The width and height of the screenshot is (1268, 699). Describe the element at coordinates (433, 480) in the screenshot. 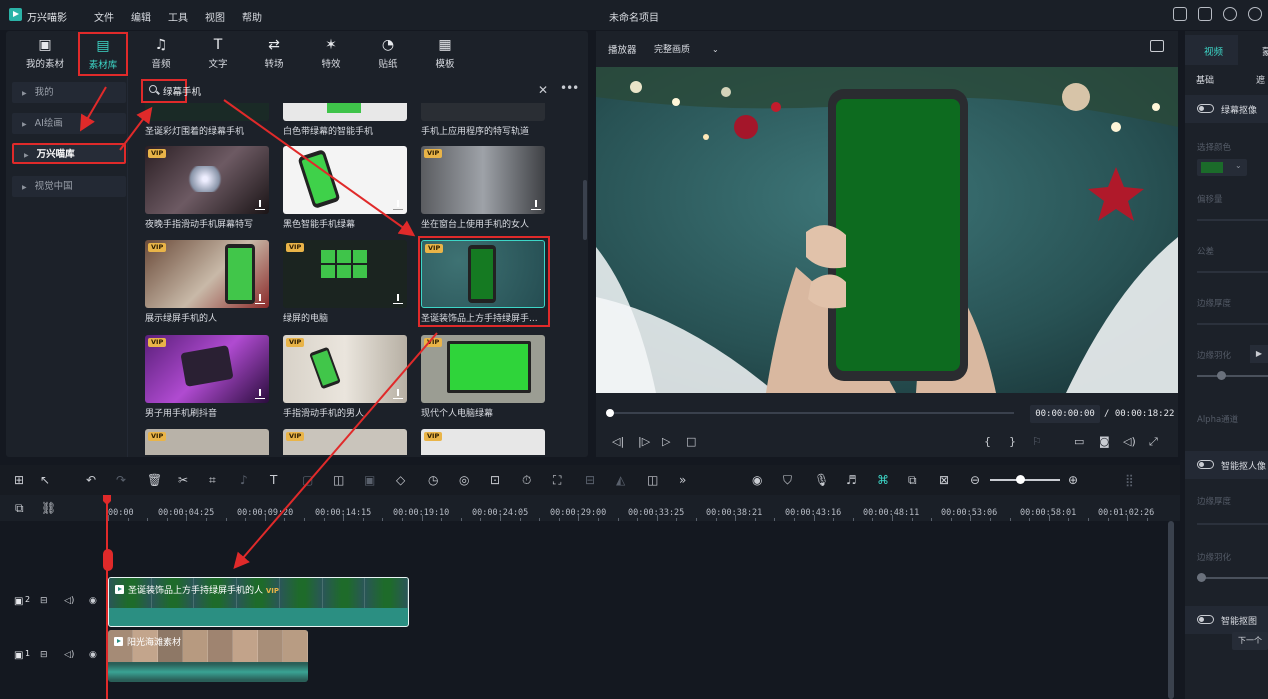

I see `speed-icon: ◷` at that location.